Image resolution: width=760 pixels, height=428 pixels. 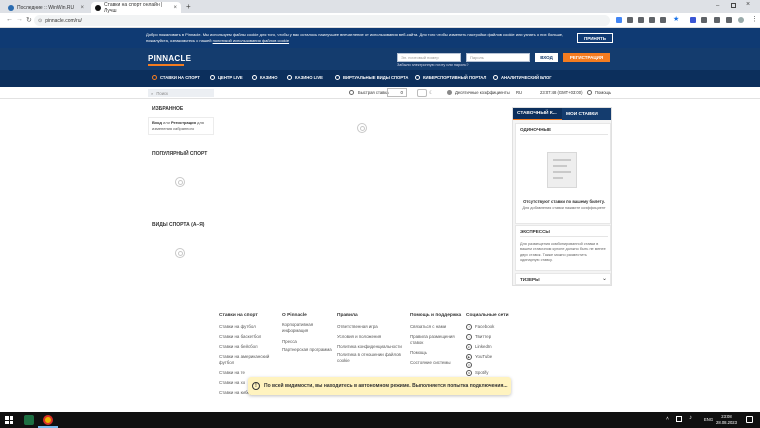 I want to click on live-icon, so click(x=212, y=77).